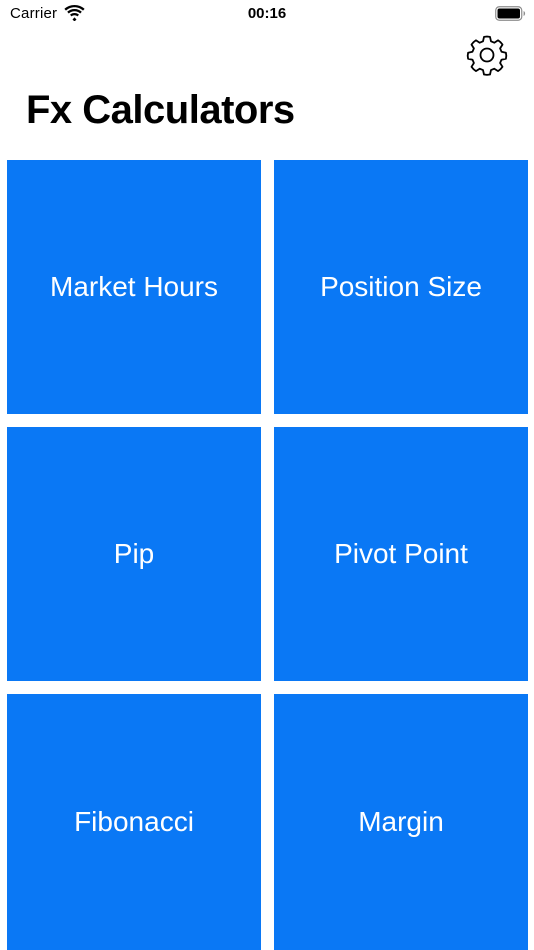 Image resolution: width=534 pixels, height=950 pixels. I want to click on margin-tile: Margin, so click(401, 822).